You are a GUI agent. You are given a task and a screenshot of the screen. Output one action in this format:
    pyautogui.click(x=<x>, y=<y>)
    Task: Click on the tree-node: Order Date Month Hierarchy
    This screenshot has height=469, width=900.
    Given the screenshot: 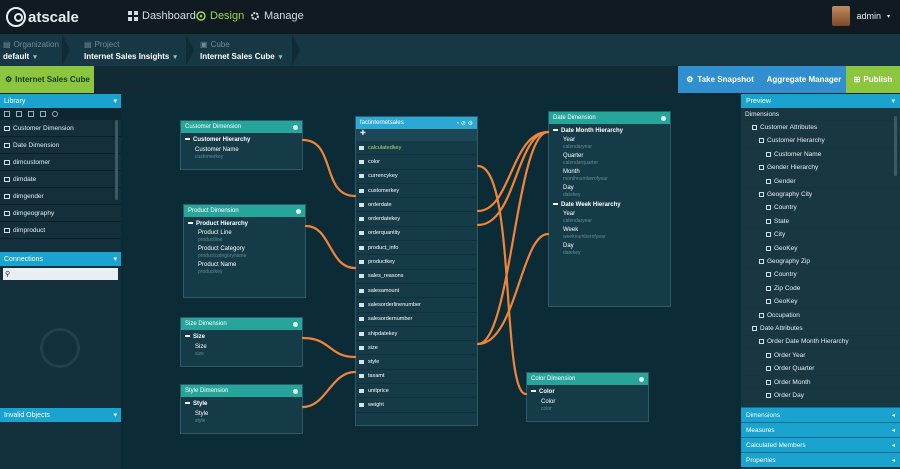 What is the action you would take?
    pyautogui.click(x=820, y=343)
    